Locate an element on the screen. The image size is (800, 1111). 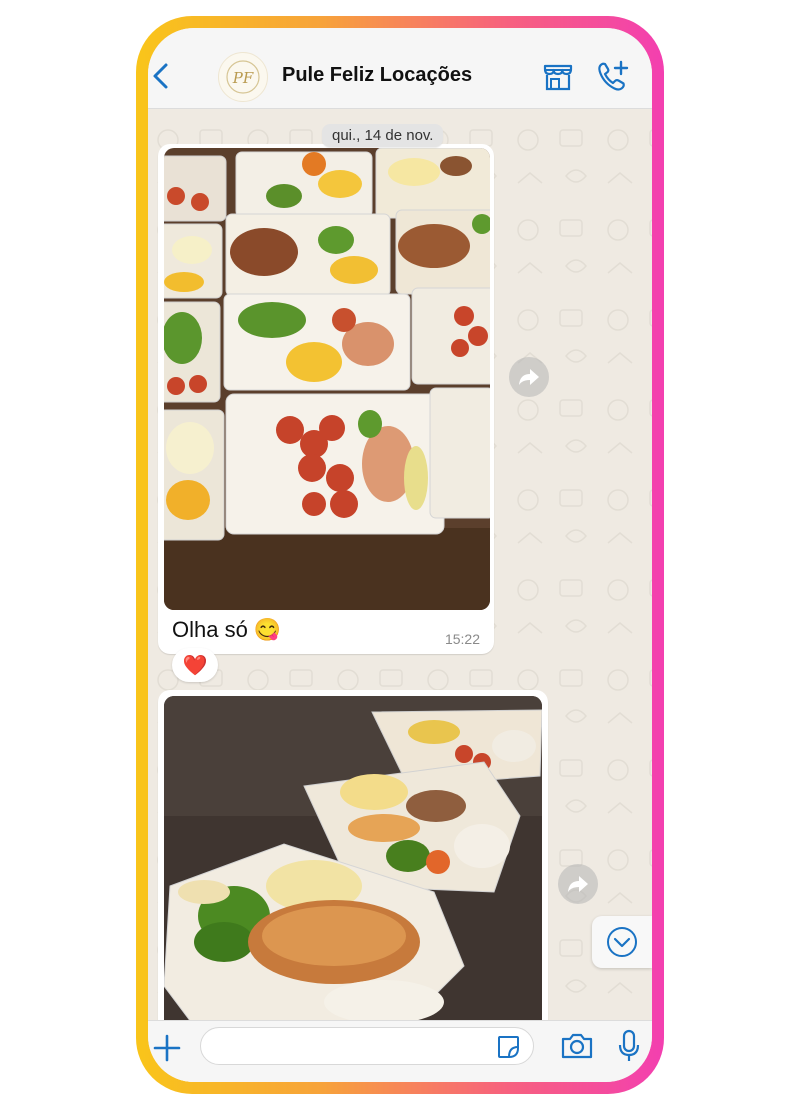
date-separator: qui., 14 de nov. is located at coordinates (383, 135).